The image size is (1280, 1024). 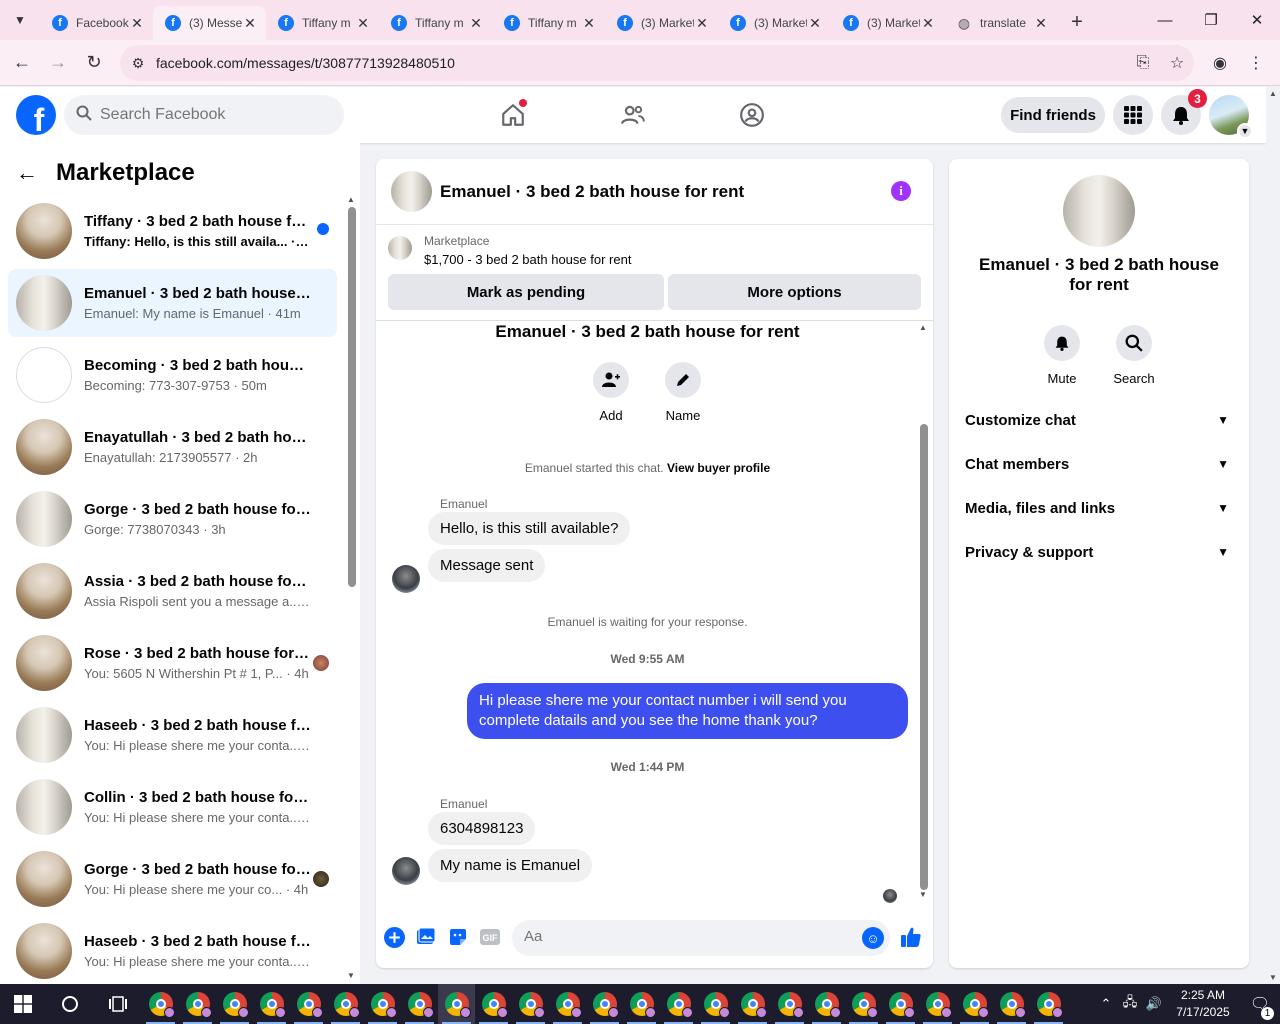 What do you see at coordinates (1077, 22) in the screenshot?
I see `new-tab-button: +` at bounding box center [1077, 22].